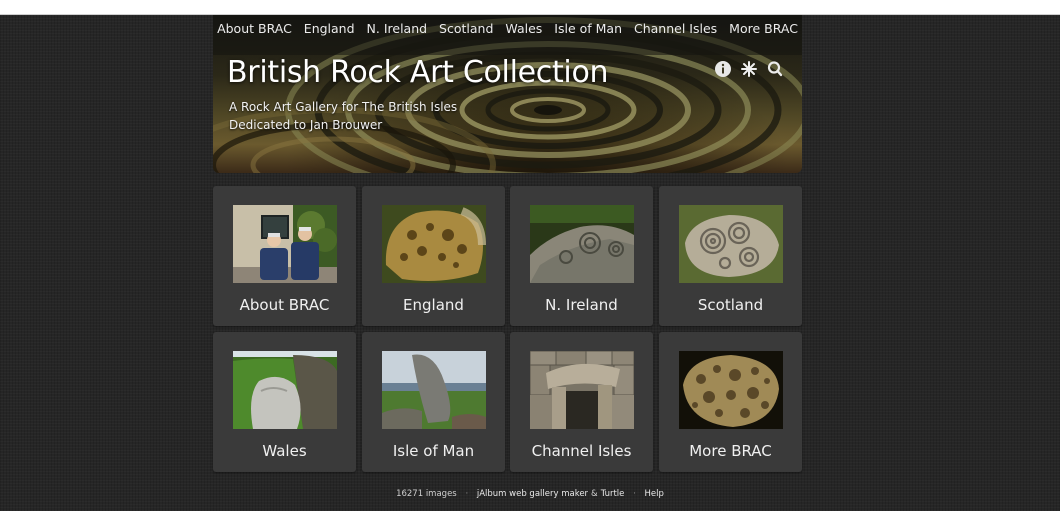  I want to click on site-subtitle: A Rock Art Gallery for The British Isles, so click(343, 107).